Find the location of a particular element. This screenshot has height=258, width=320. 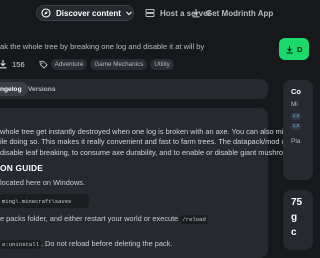

download-icon is located at coordinates (196, 13).